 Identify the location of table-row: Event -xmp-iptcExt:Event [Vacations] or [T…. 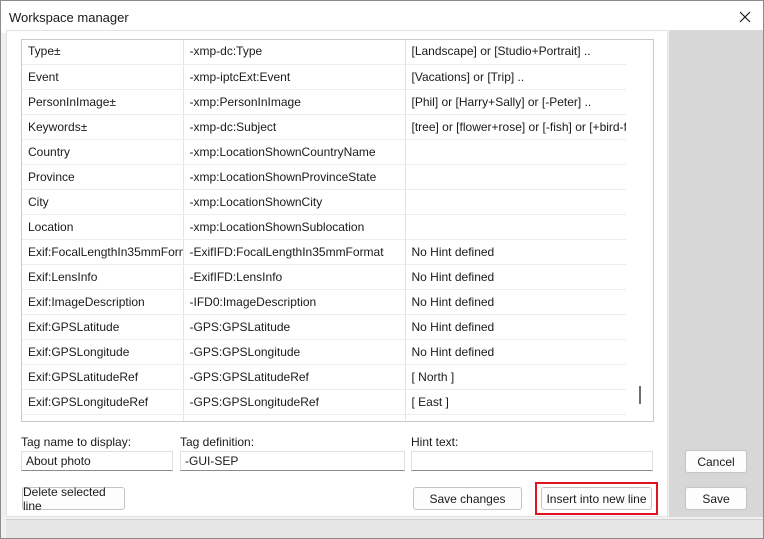
(324, 77).